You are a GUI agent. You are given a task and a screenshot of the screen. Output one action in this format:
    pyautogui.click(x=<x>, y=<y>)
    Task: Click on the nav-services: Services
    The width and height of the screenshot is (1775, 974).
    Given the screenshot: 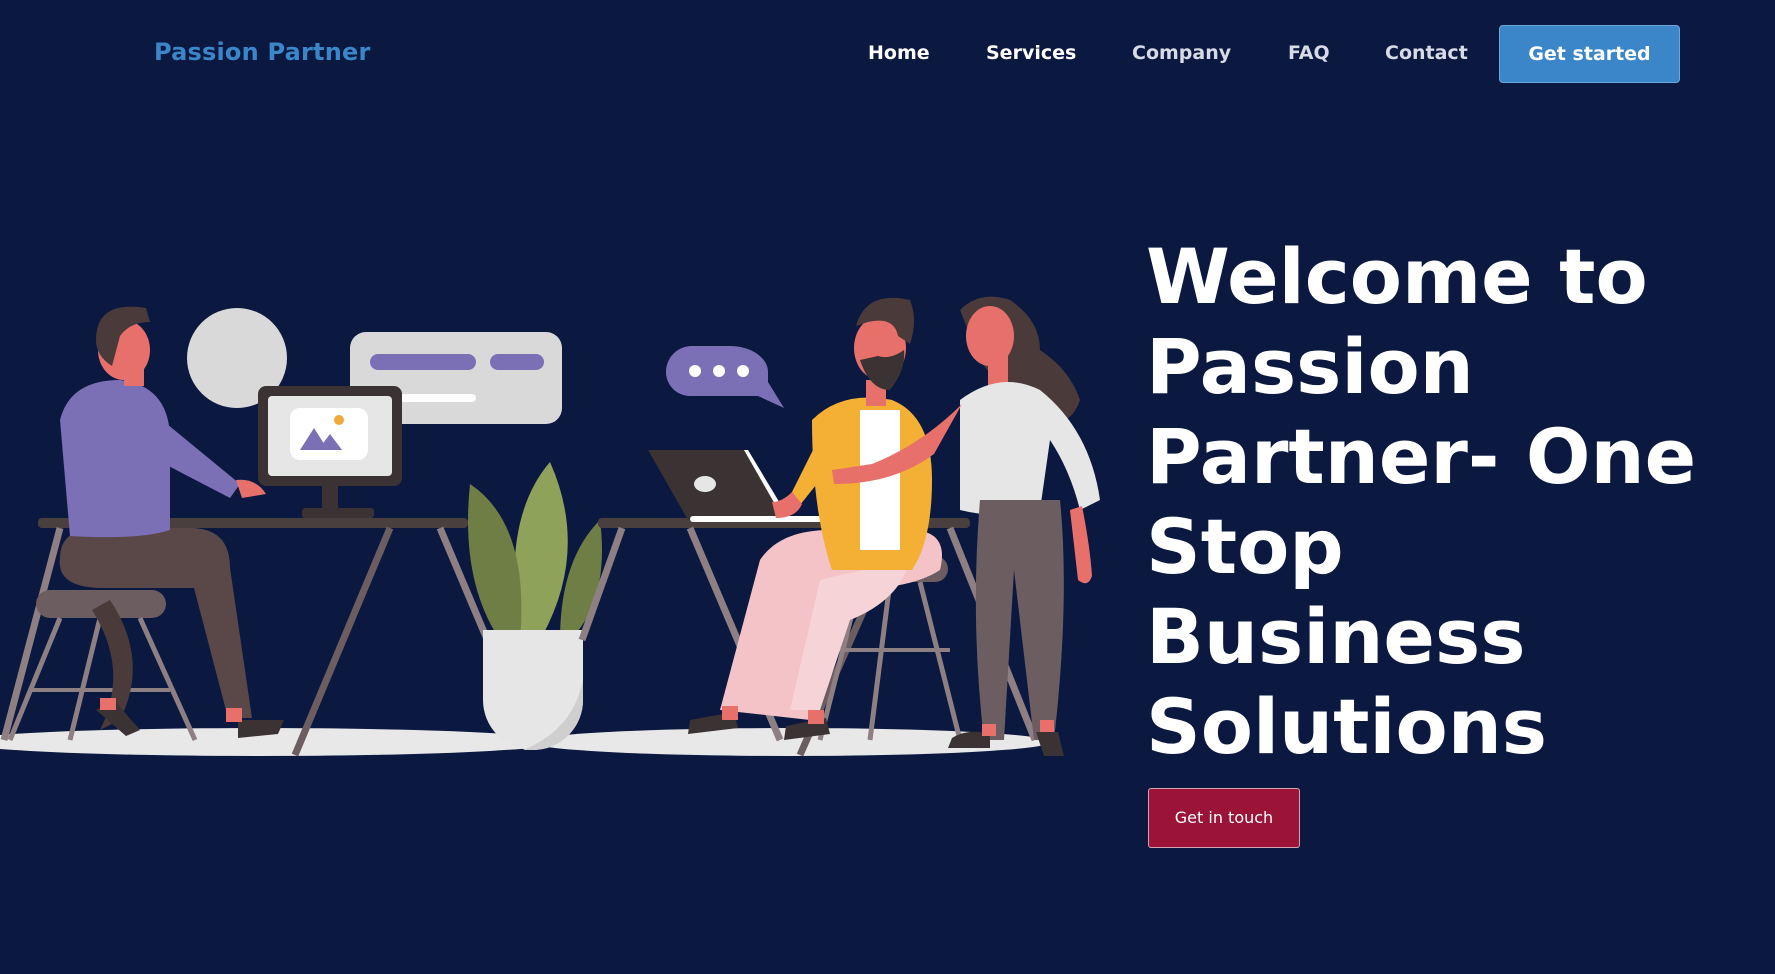 What is the action you would take?
    pyautogui.click(x=1031, y=53)
    